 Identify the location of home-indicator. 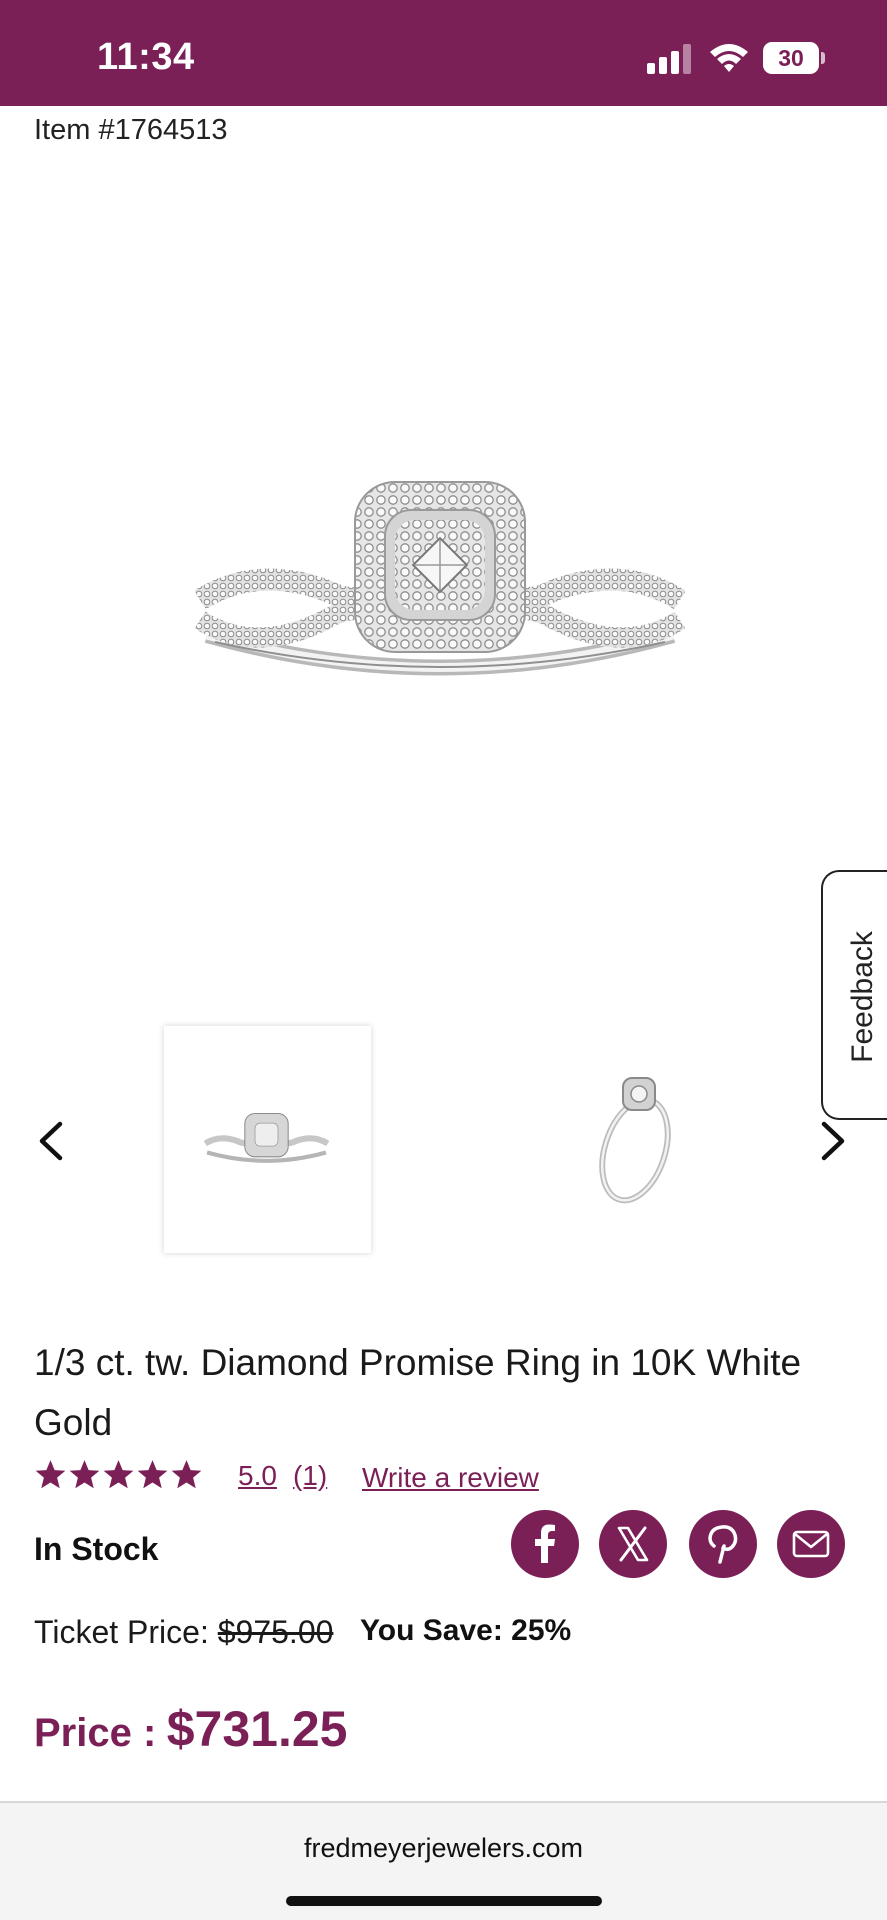
(444, 1901).